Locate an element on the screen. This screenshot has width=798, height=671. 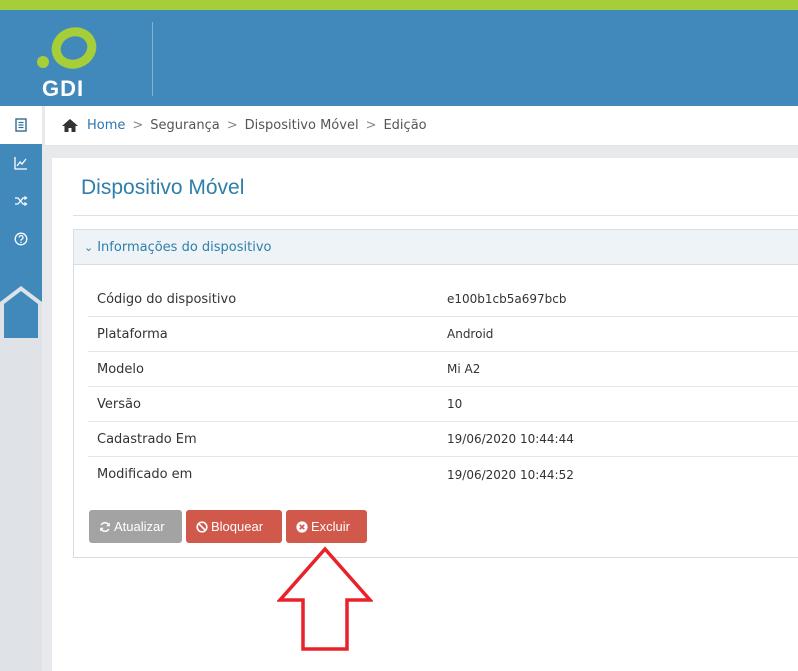
atualizar-label: Atualizar is located at coordinates (139, 526).